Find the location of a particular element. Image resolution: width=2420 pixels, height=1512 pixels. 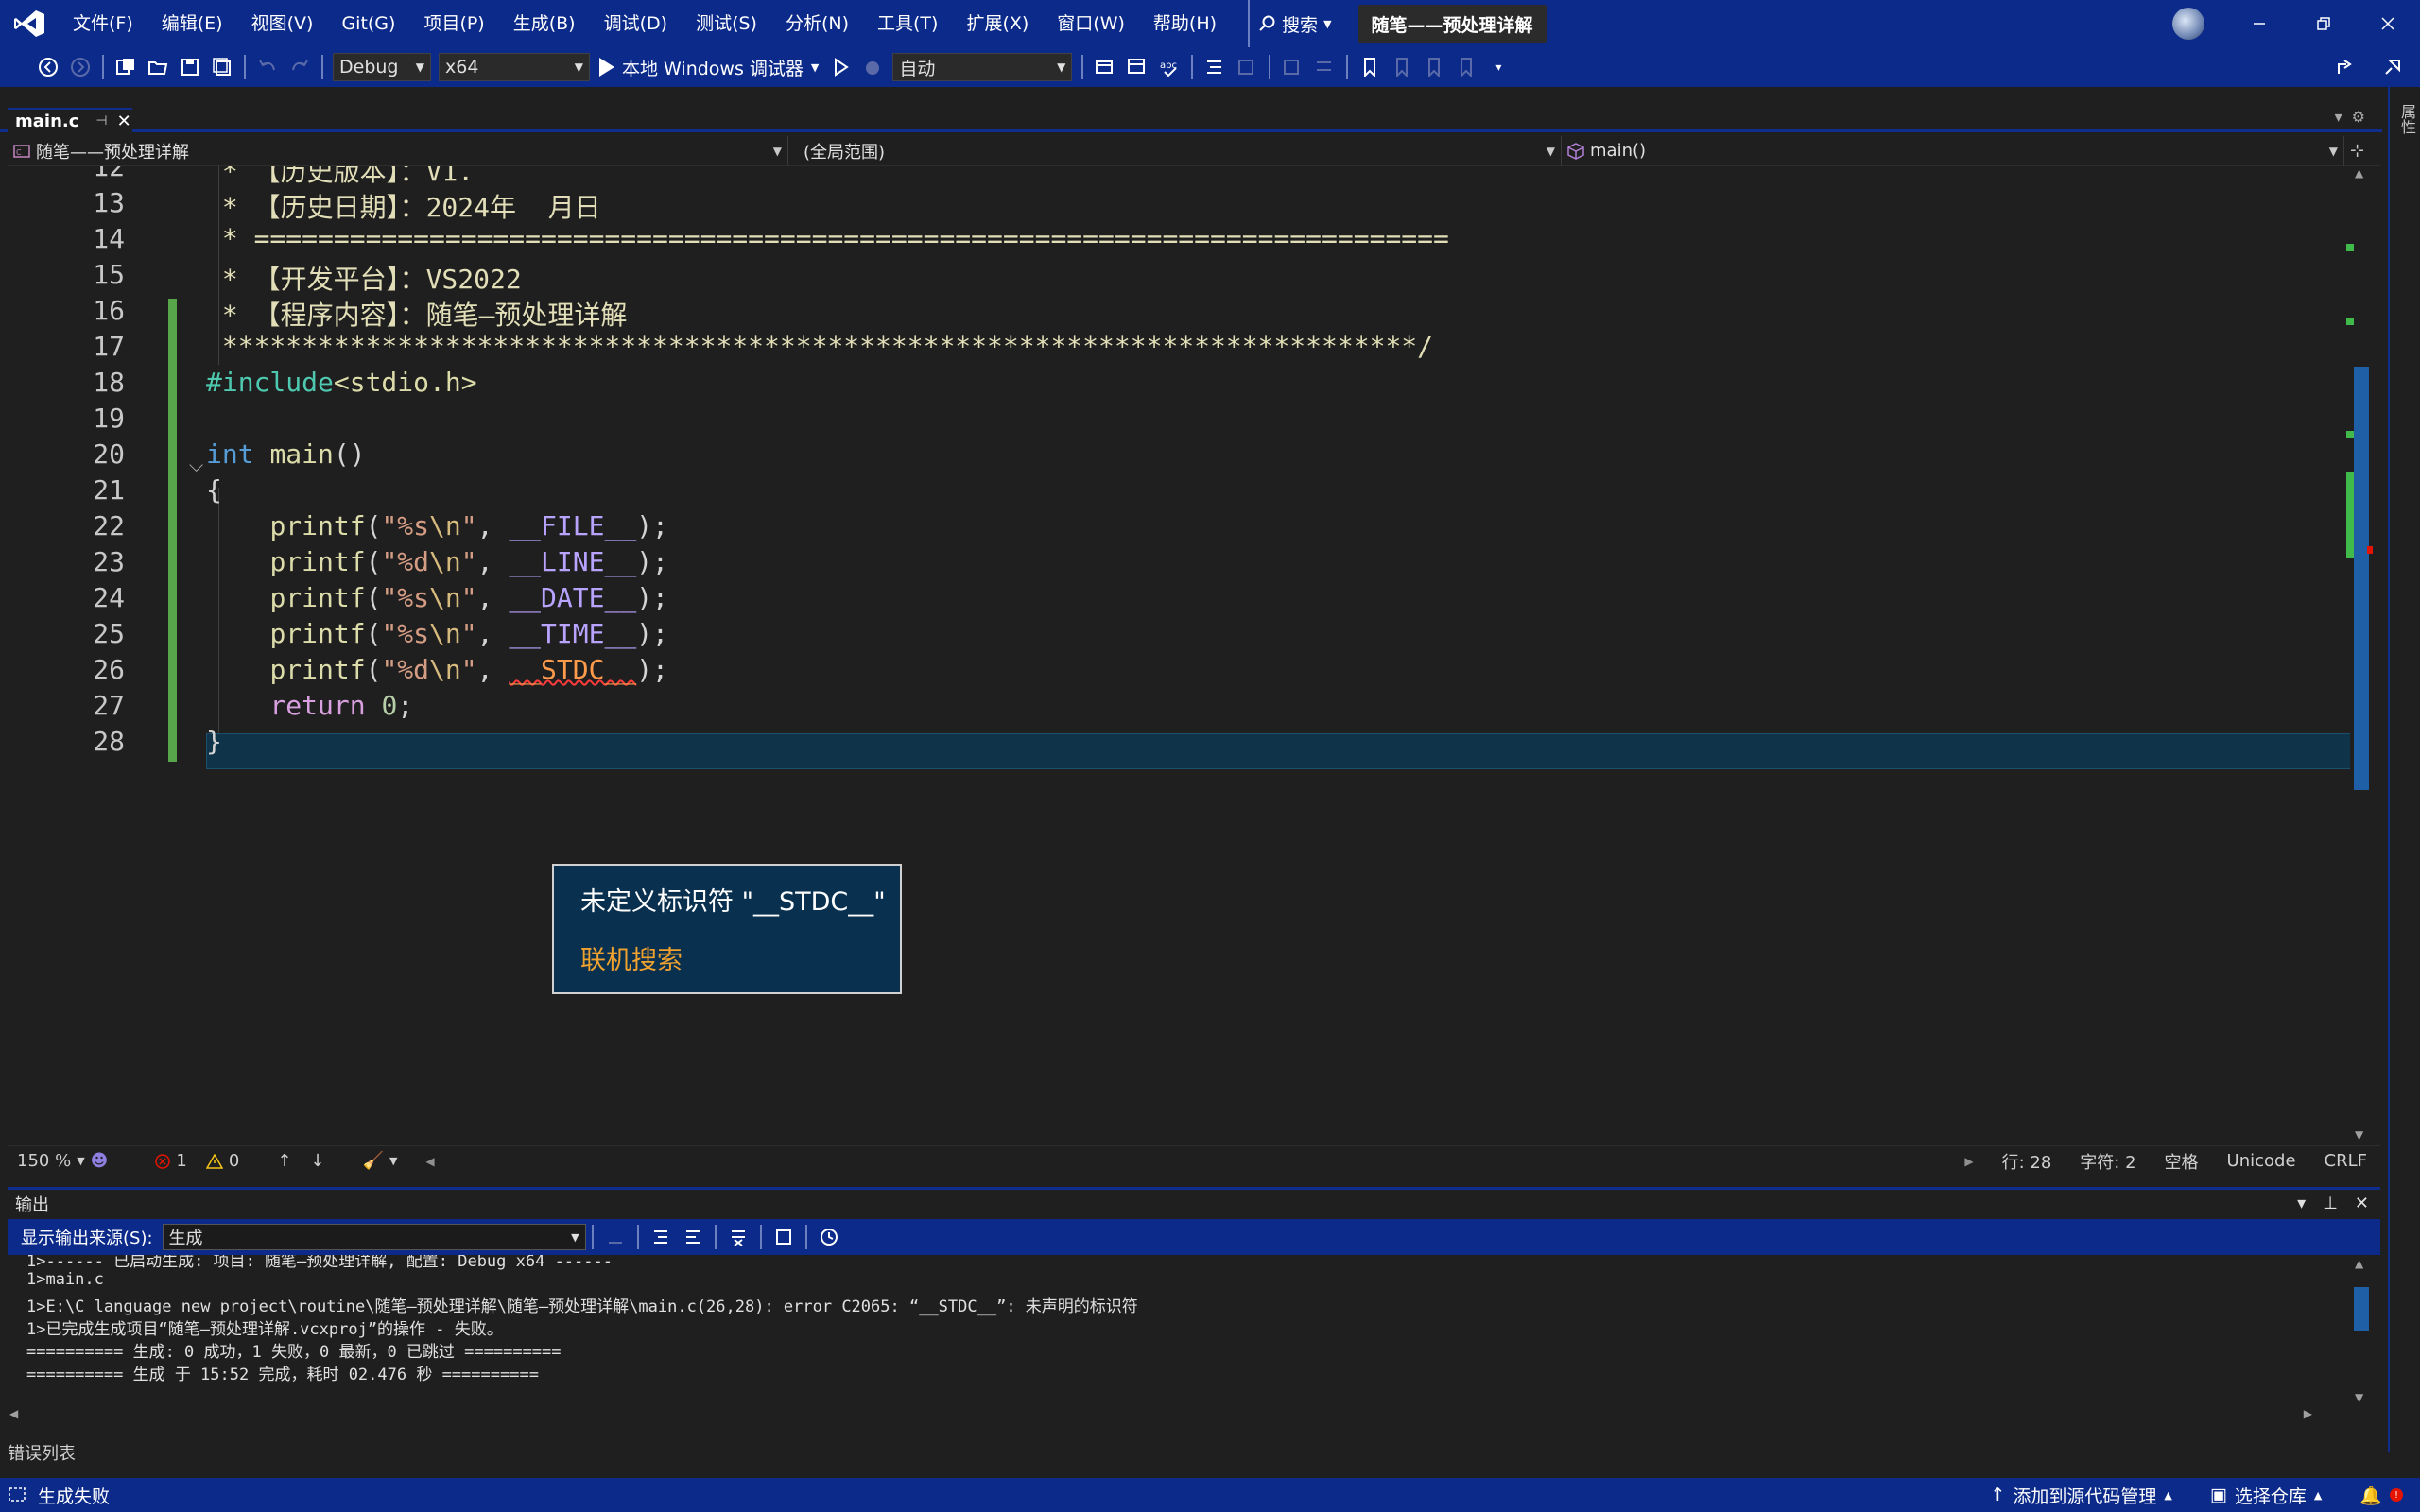

navigate-forward-icon is located at coordinates (80, 67).